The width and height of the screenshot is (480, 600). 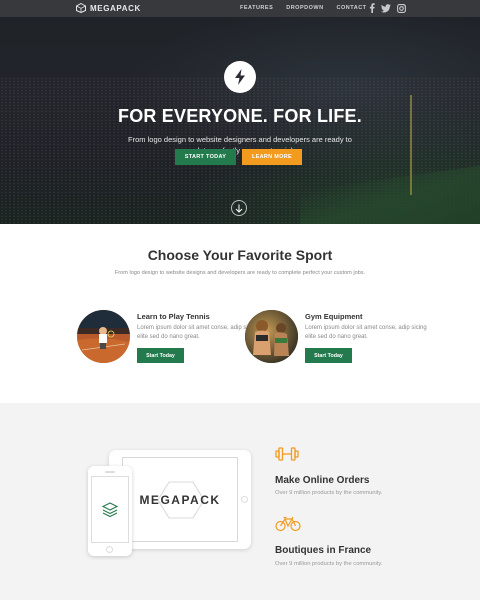 What do you see at coordinates (81, 8) in the screenshot?
I see `cube-logo-icon` at bounding box center [81, 8].